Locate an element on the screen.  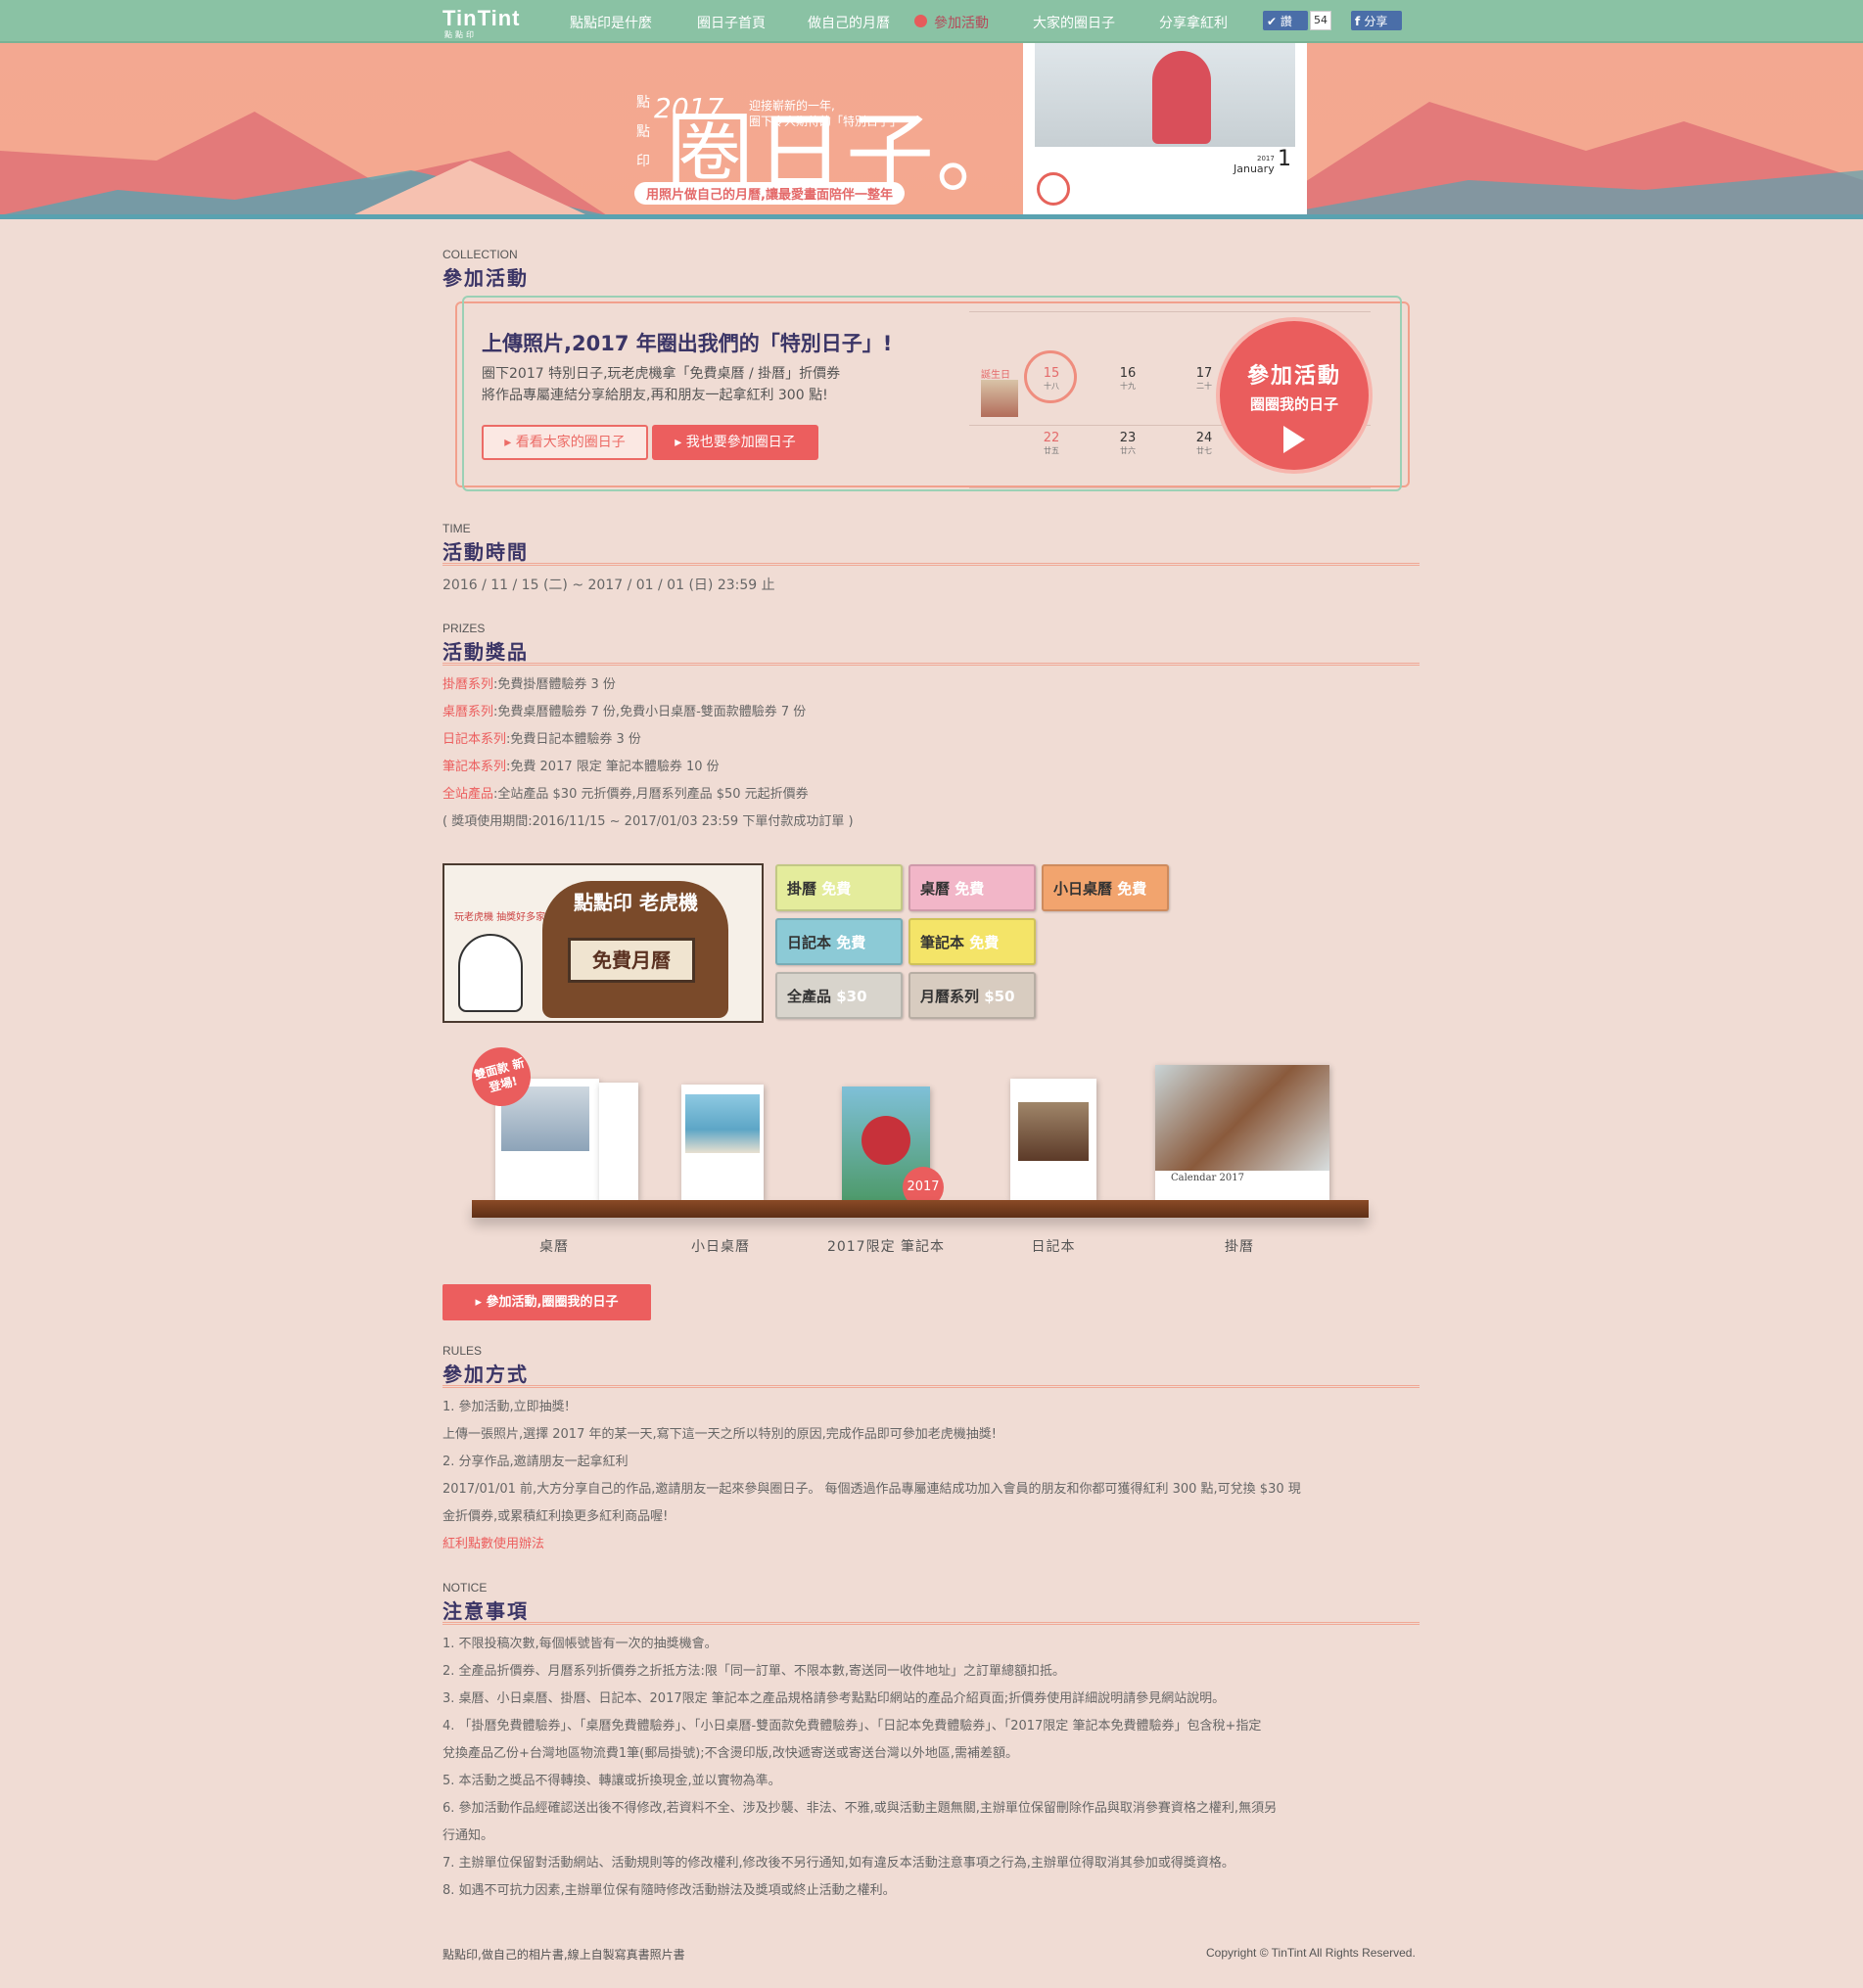
join-circle-button: 參加活動 圈圈我的日子 is located at coordinates (1295, 395).